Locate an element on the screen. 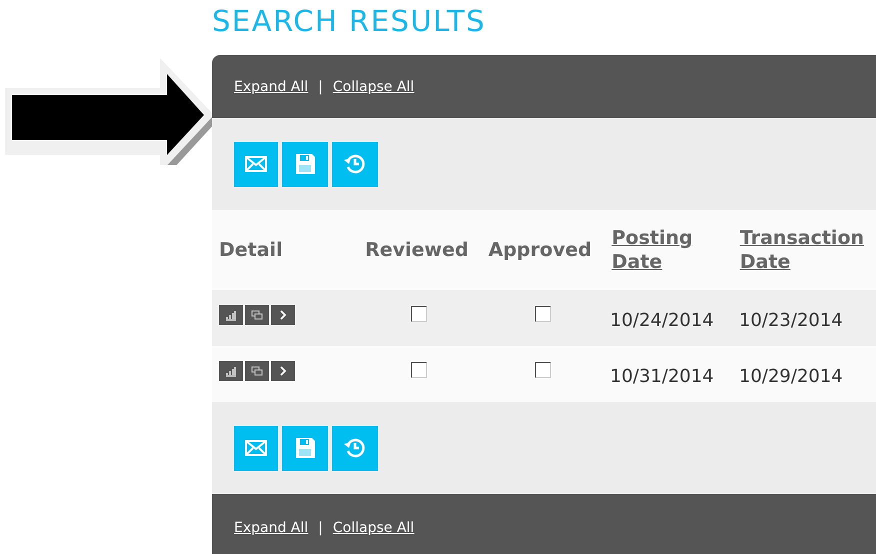  sortable-column-header: Transaction Date is located at coordinates (805, 250).